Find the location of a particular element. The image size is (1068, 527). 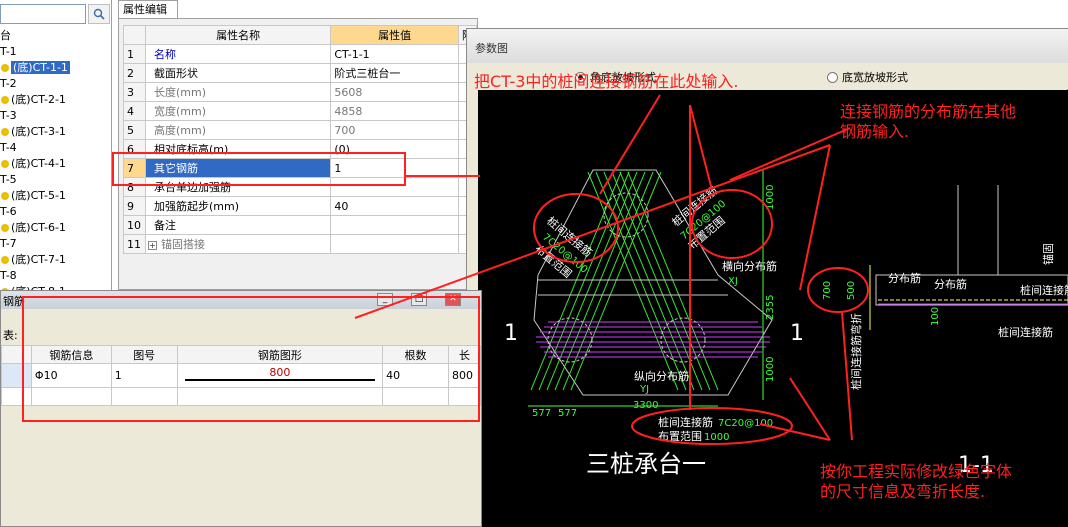

annotation-box-rebar-table is located at coordinates (251, 359).